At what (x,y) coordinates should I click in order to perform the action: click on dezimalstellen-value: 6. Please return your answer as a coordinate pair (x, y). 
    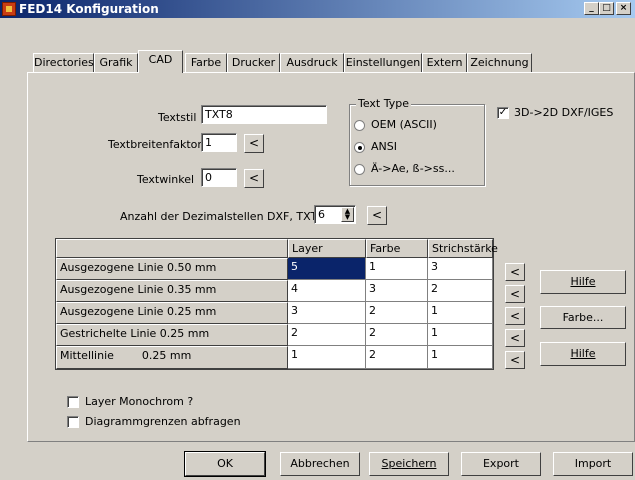
    Looking at the image, I should click on (321, 214).